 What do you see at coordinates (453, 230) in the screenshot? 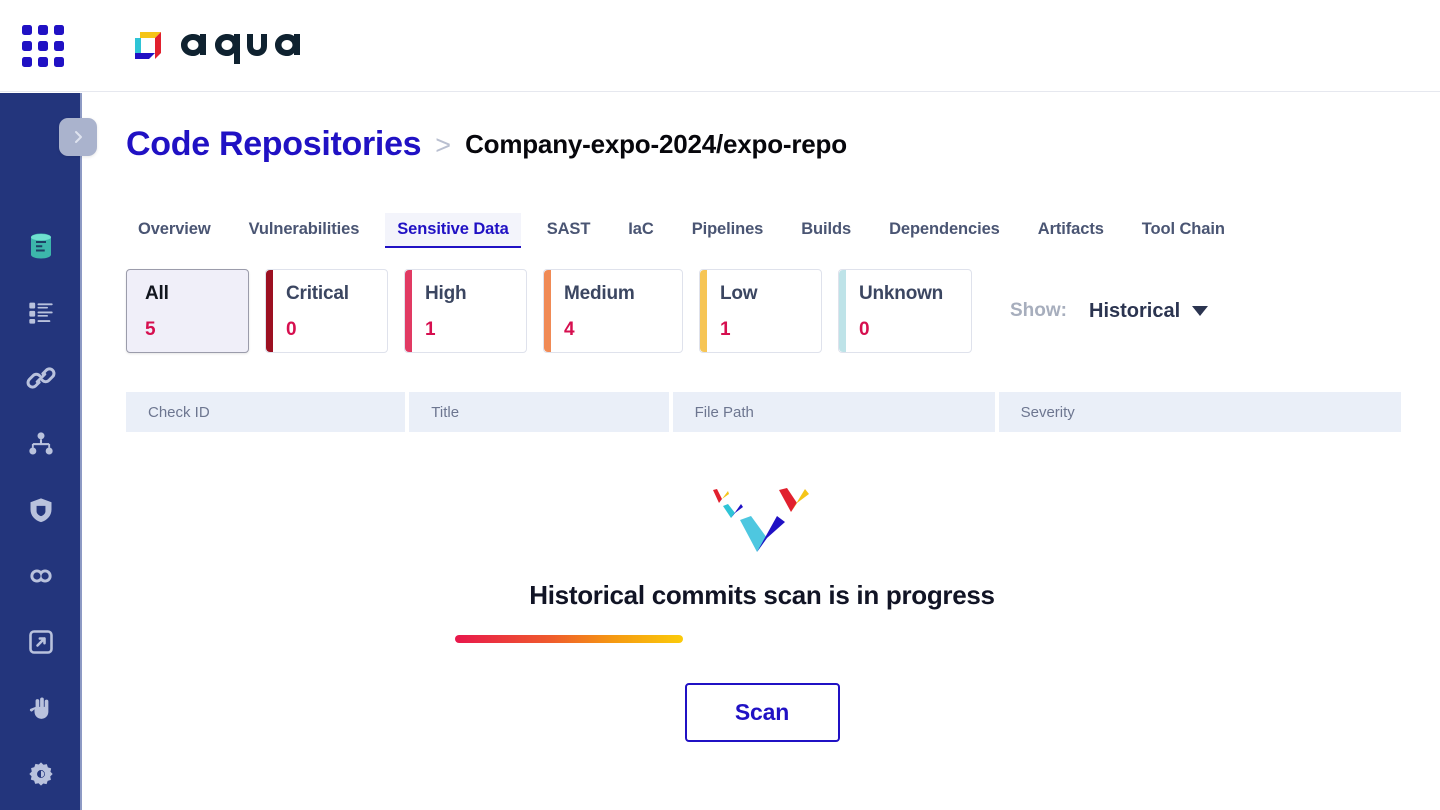
I see `tab-sensitive-data: Sensitive Data` at bounding box center [453, 230].